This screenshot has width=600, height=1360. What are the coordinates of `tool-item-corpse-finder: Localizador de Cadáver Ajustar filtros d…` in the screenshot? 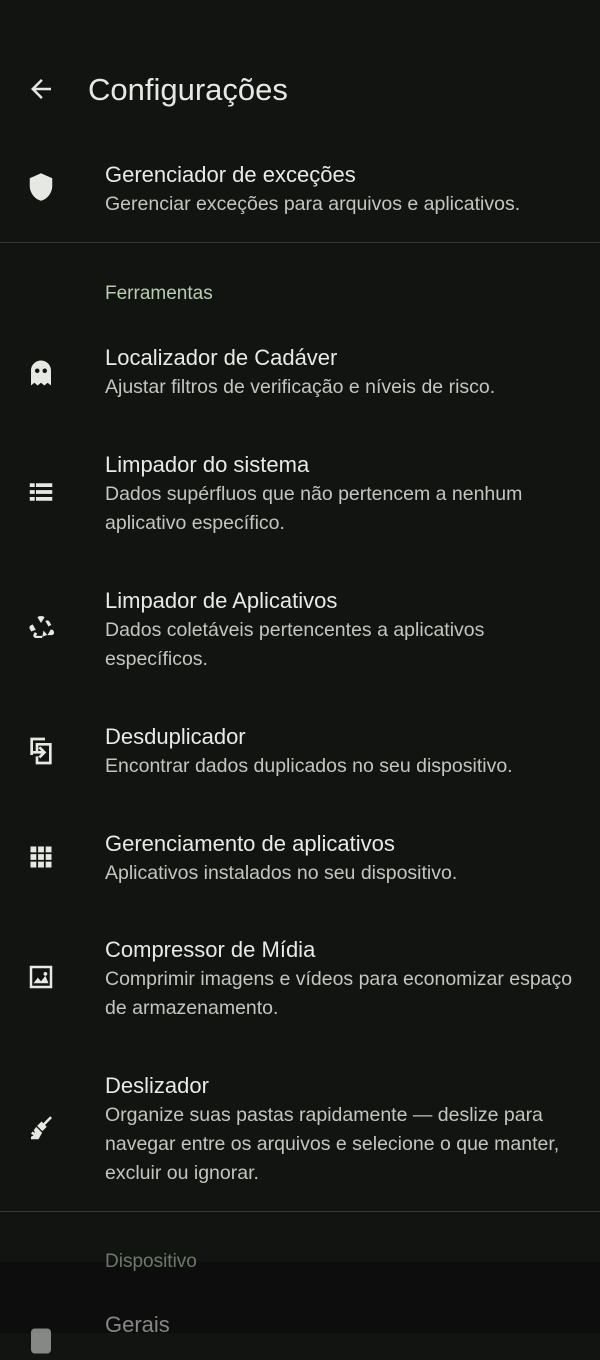 It's located at (300, 377).